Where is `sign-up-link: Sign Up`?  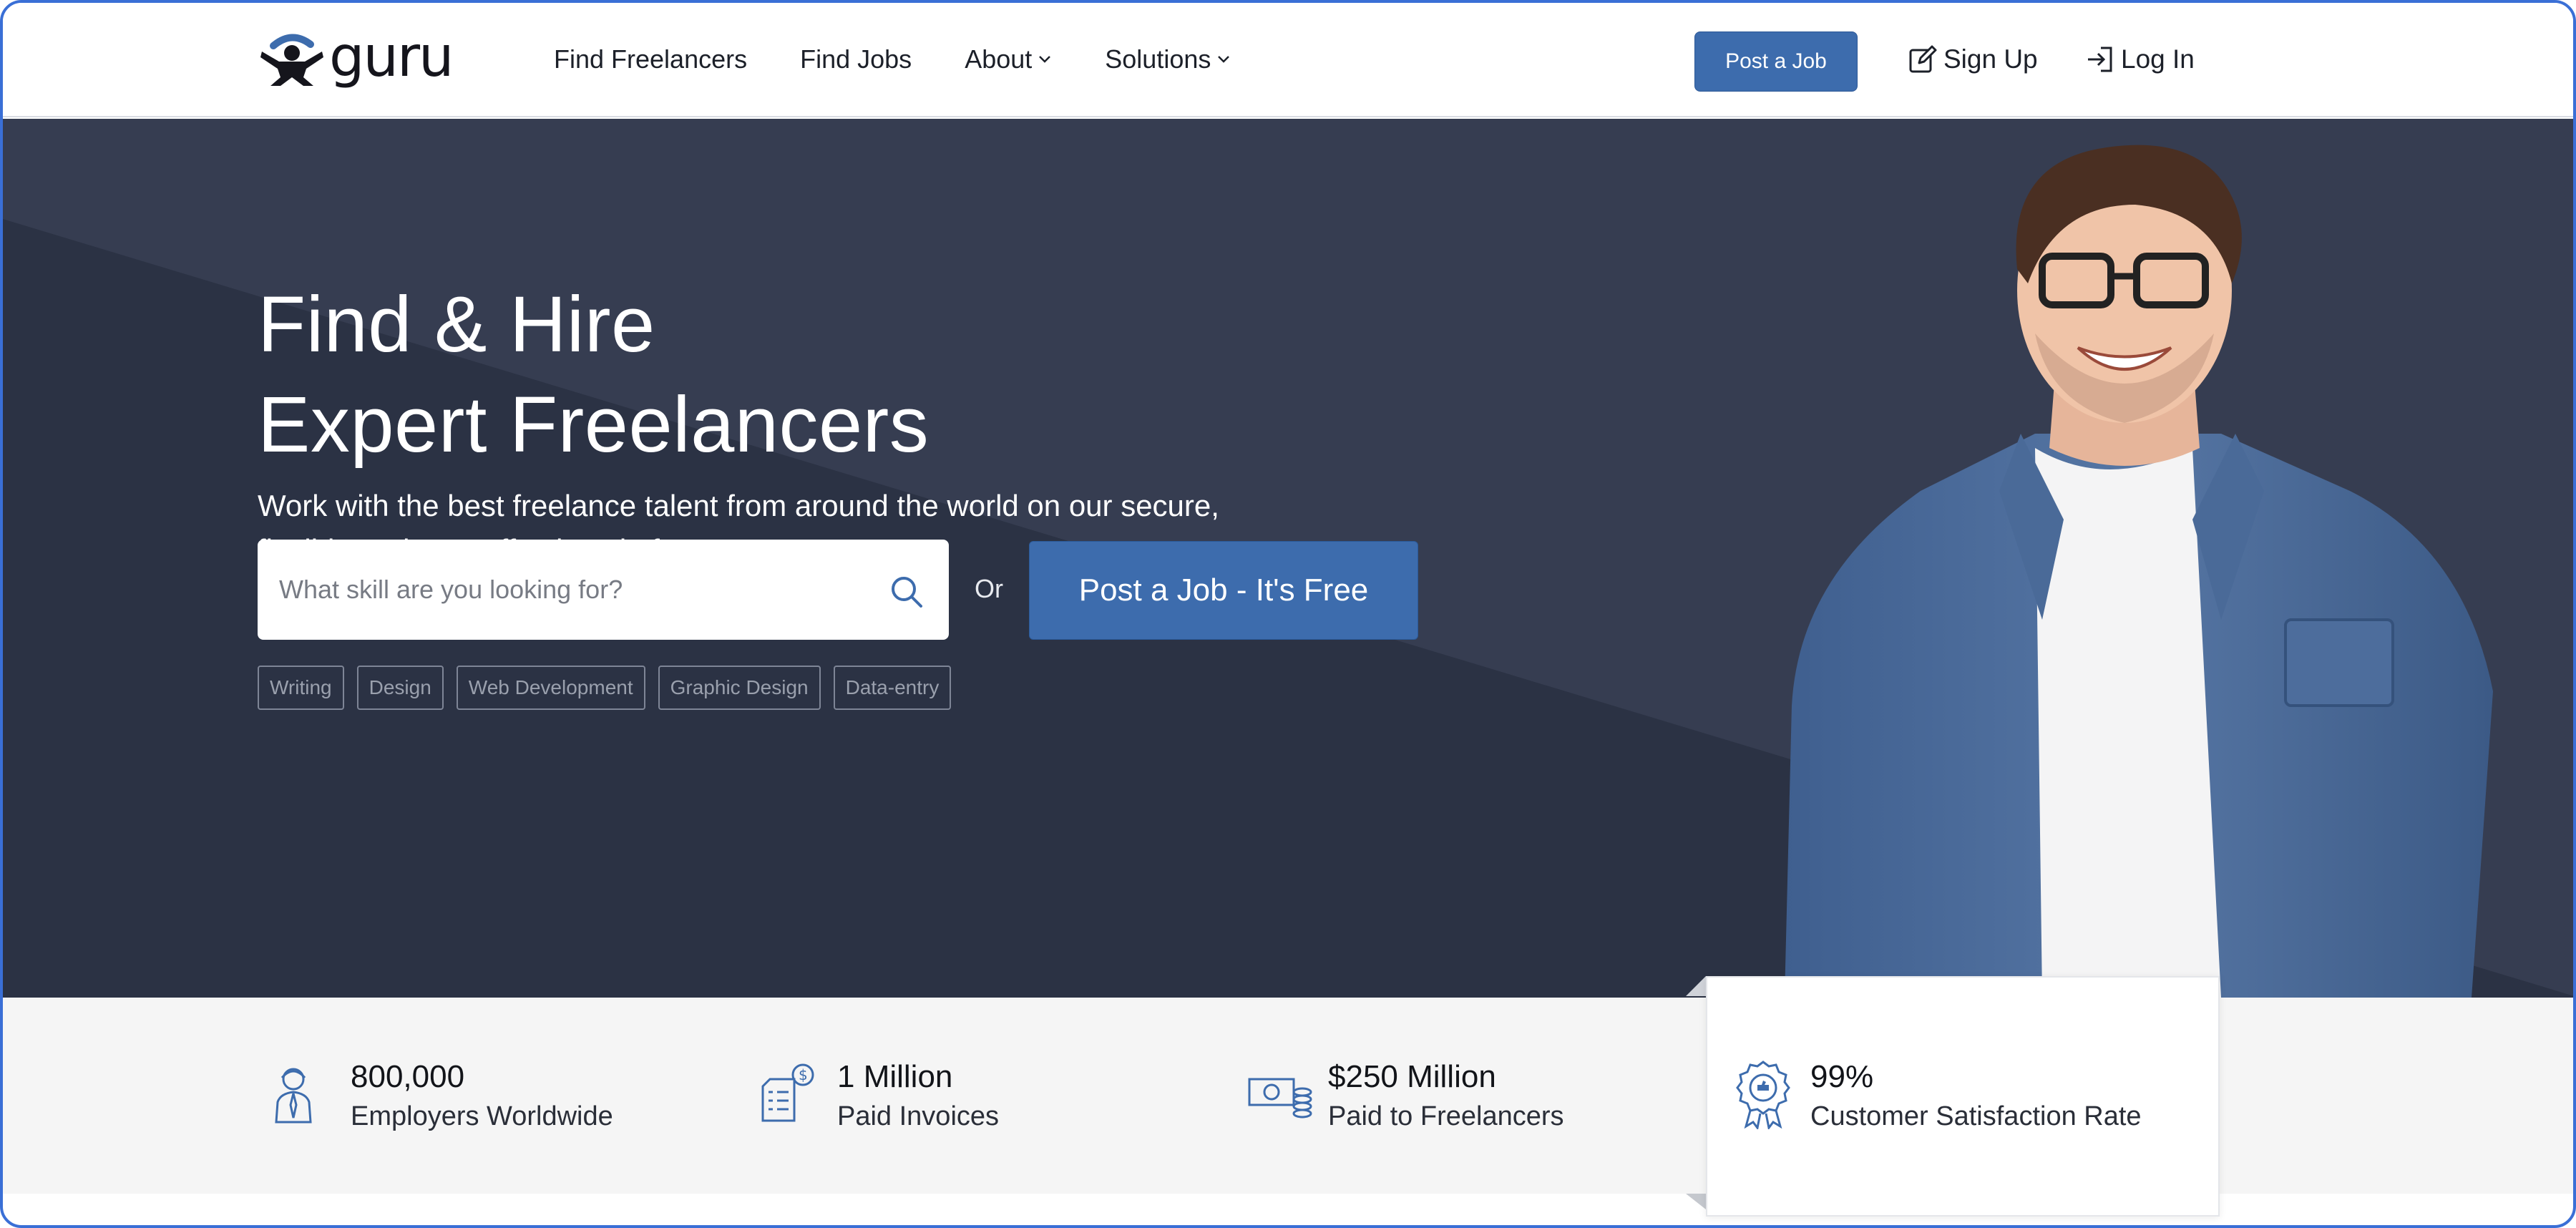 sign-up-link: Sign Up is located at coordinates (1973, 59).